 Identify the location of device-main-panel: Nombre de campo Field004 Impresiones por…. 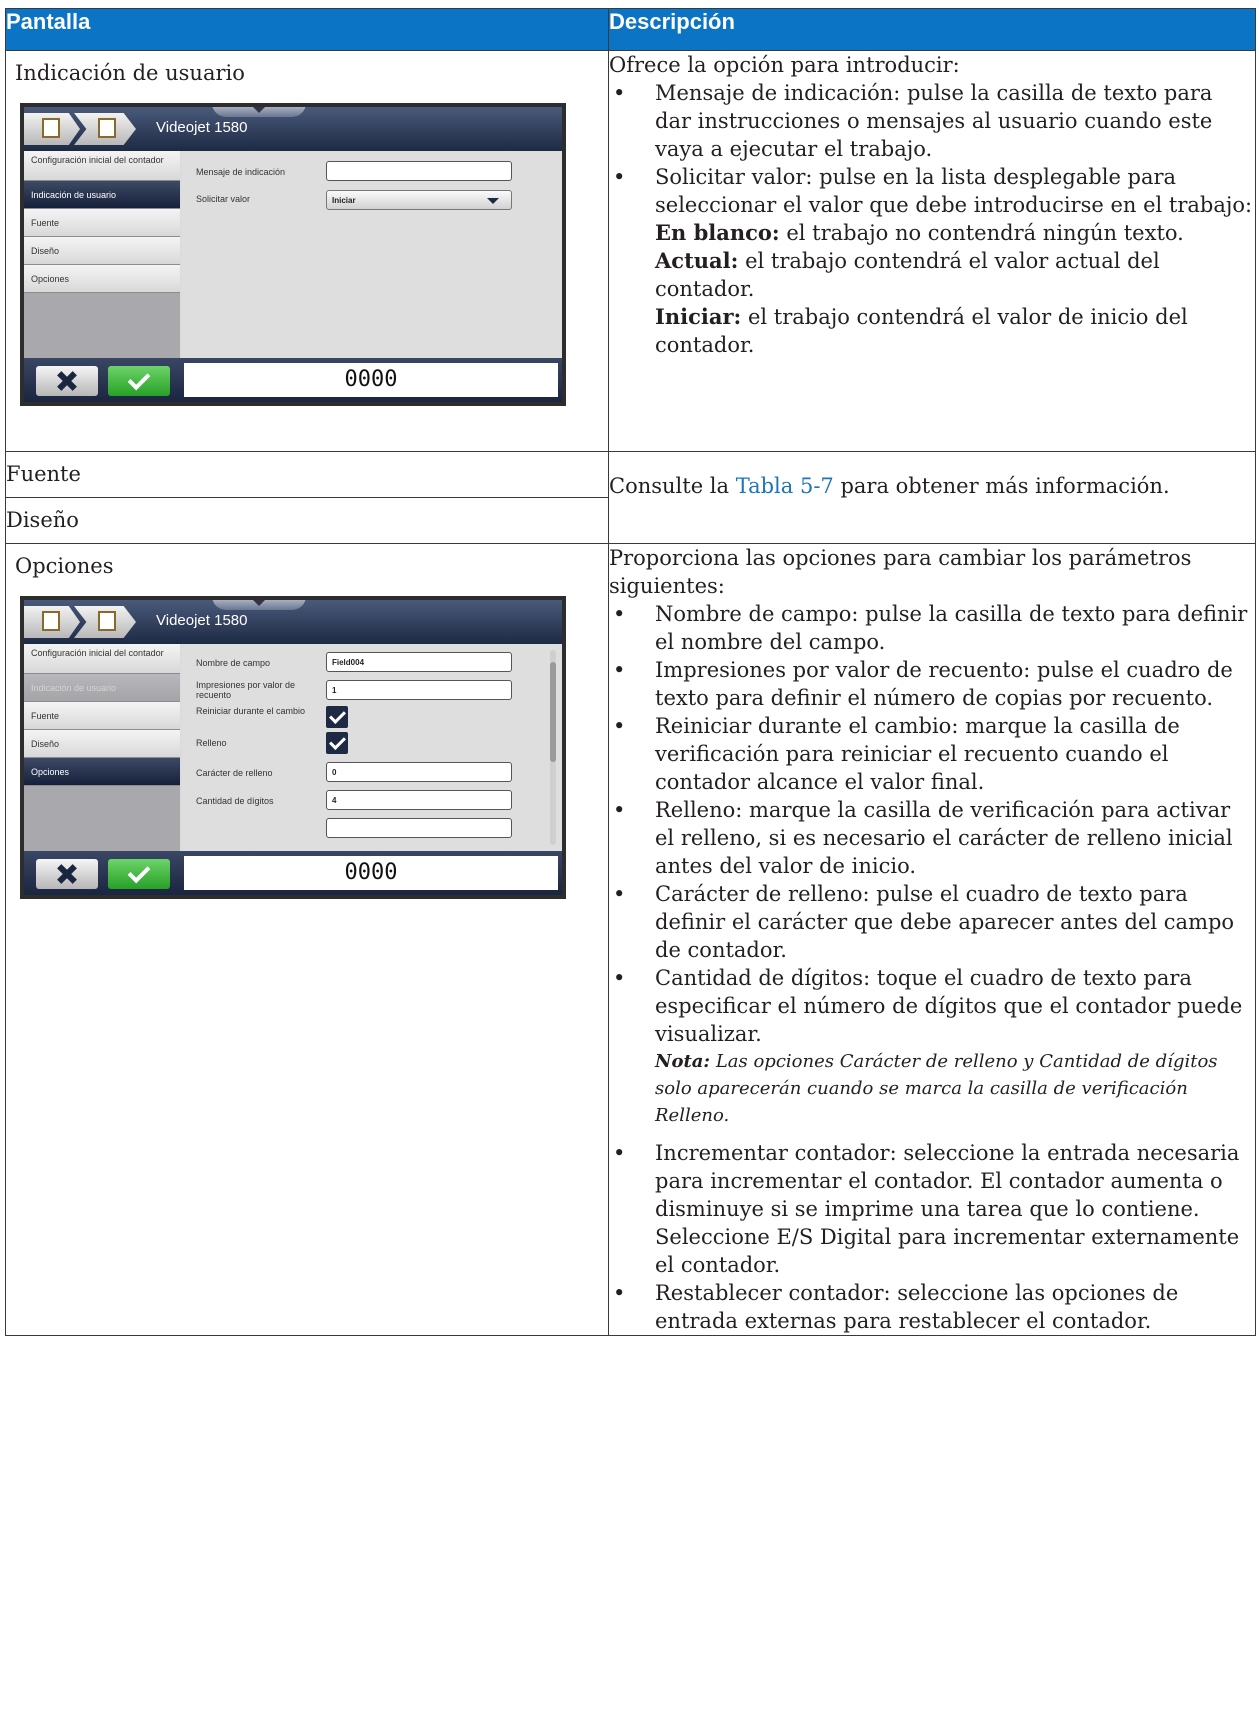
(372, 747).